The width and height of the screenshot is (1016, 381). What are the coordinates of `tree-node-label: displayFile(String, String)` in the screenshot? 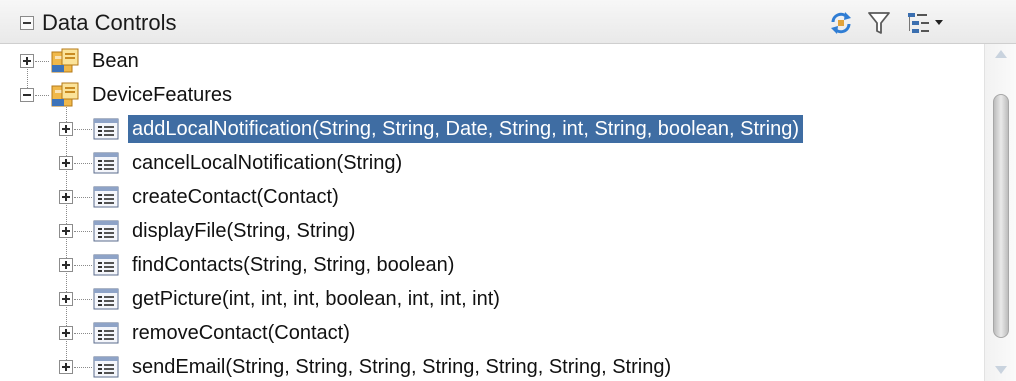 It's located at (244, 231).